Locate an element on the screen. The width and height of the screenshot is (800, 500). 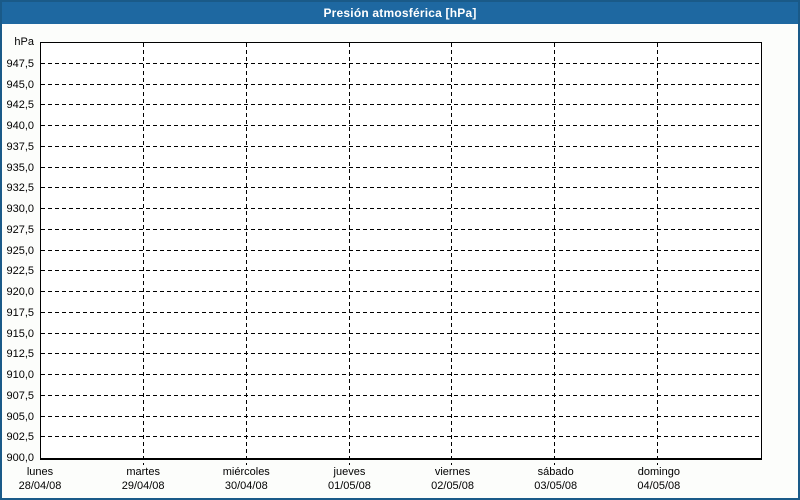
y-axis-tick-label: 947,5 is located at coordinates (20, 63).